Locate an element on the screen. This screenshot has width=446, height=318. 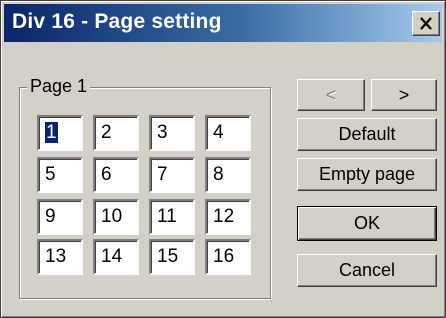
page-cell-8: 8 is located at coordinates (228, 175).